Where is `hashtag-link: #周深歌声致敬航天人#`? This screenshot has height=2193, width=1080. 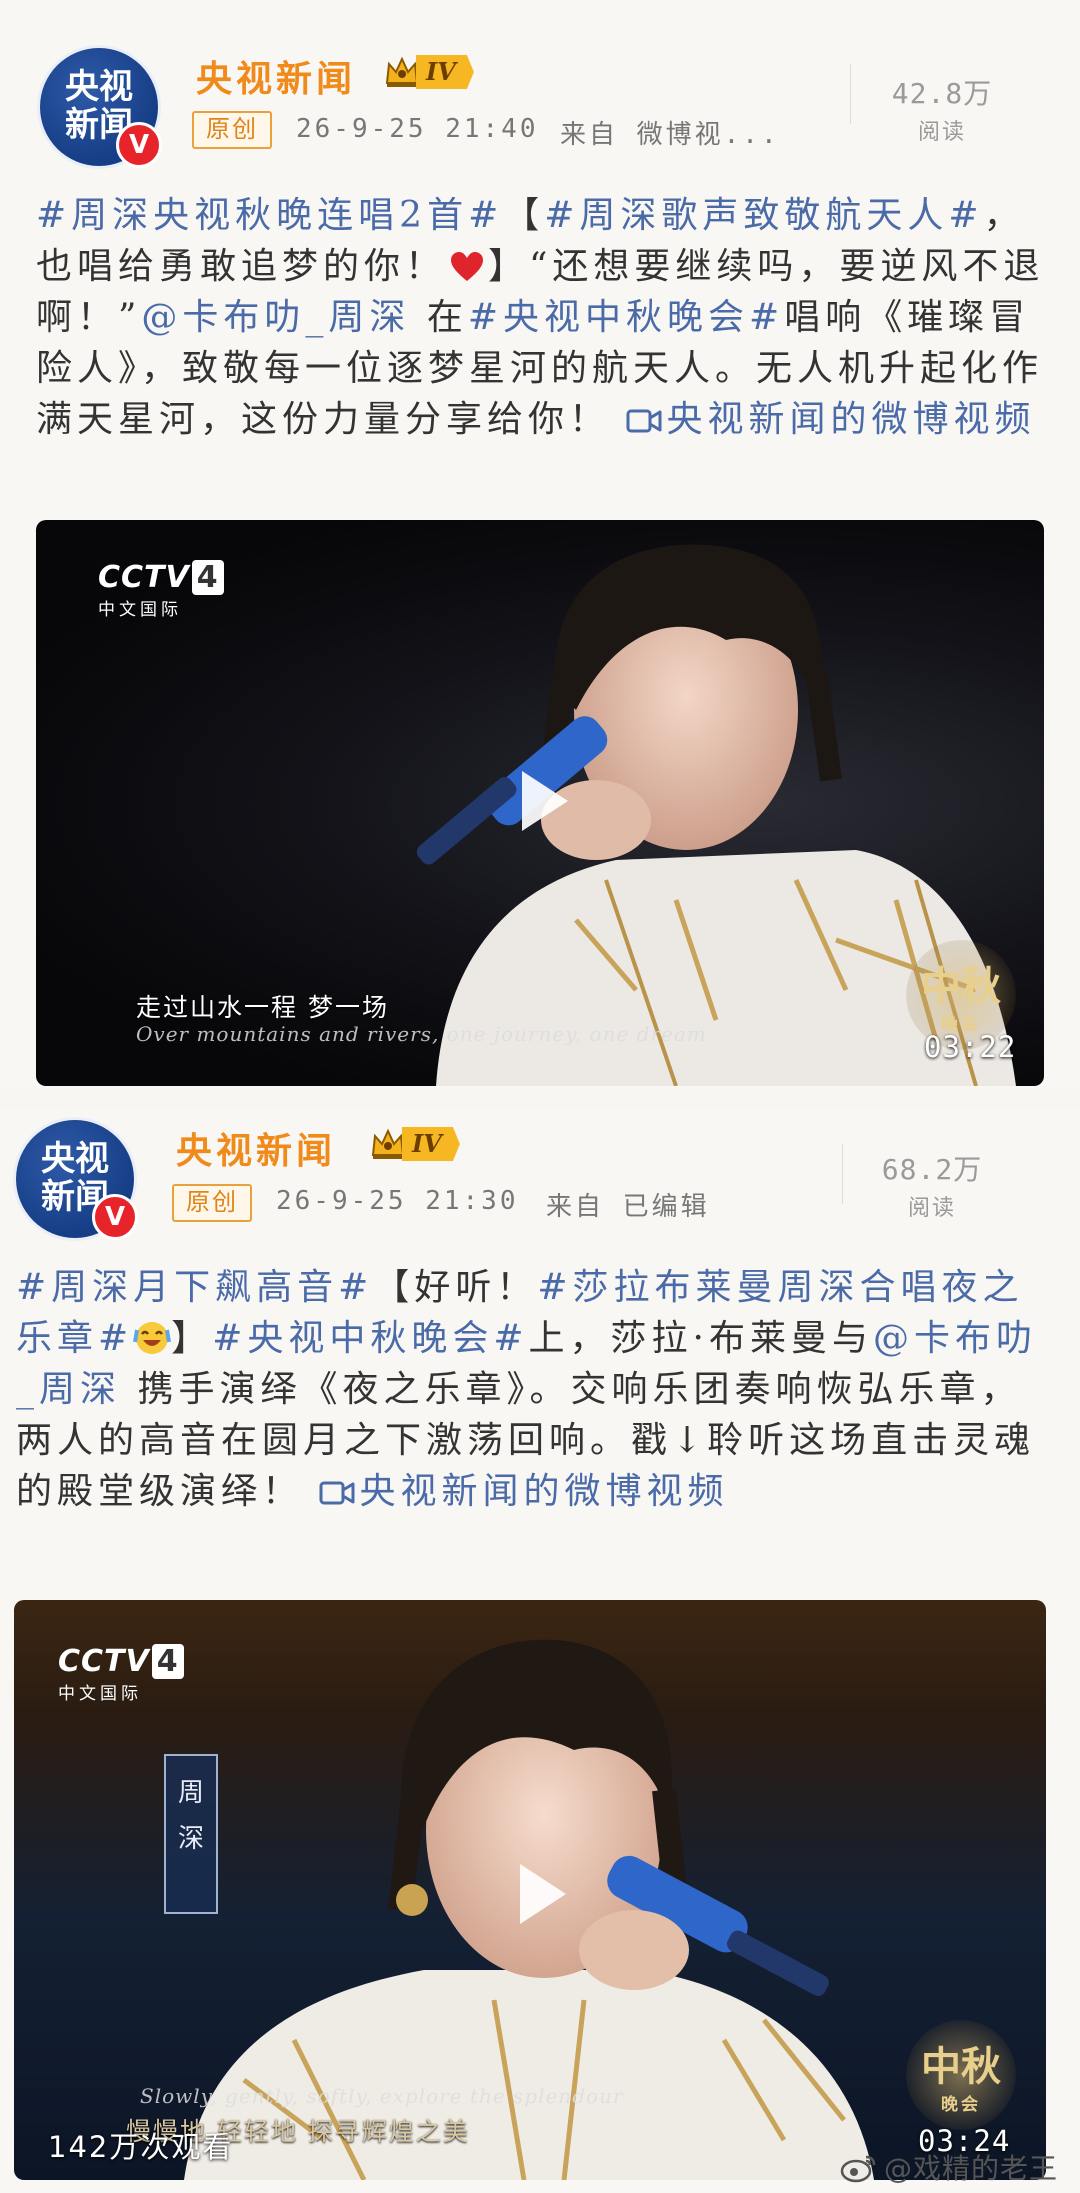
hashtag-link: #周深歌声致敬航天人# is located at coordinates (763, 215).